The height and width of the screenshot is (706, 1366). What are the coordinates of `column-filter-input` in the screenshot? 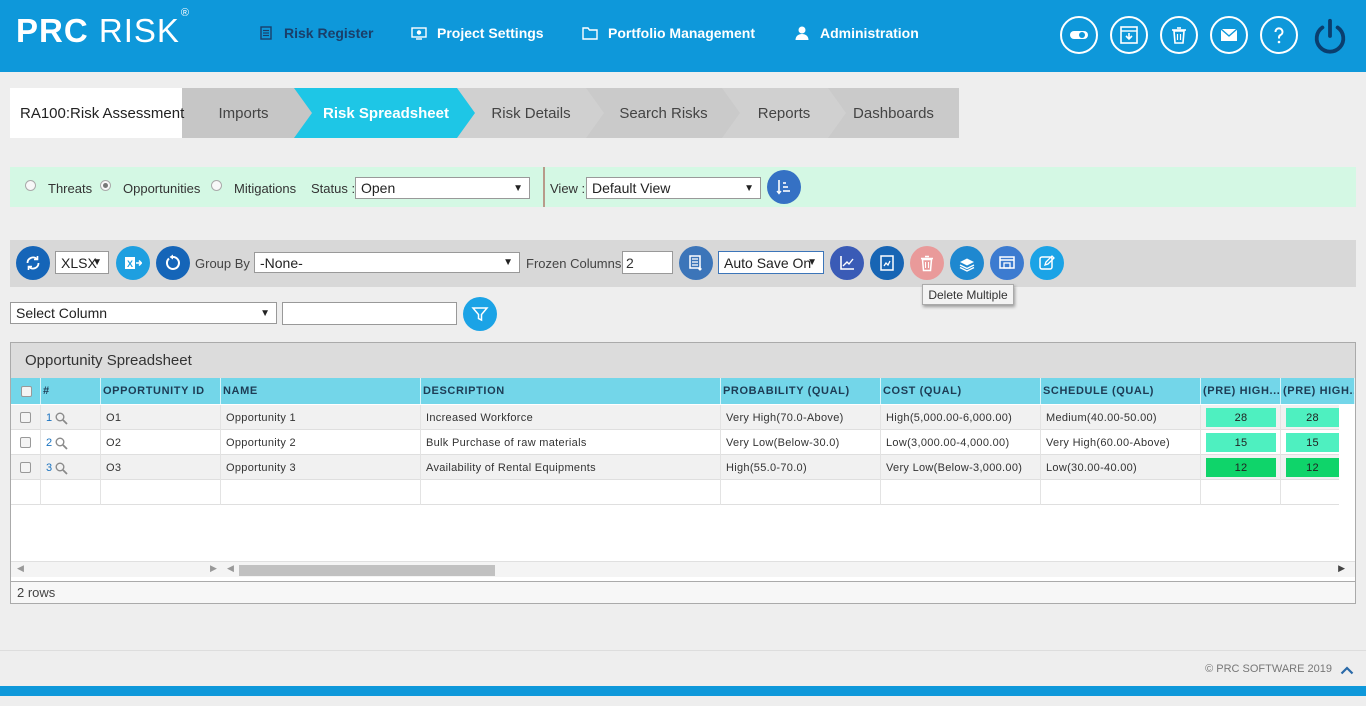 It's located at (369, 313).